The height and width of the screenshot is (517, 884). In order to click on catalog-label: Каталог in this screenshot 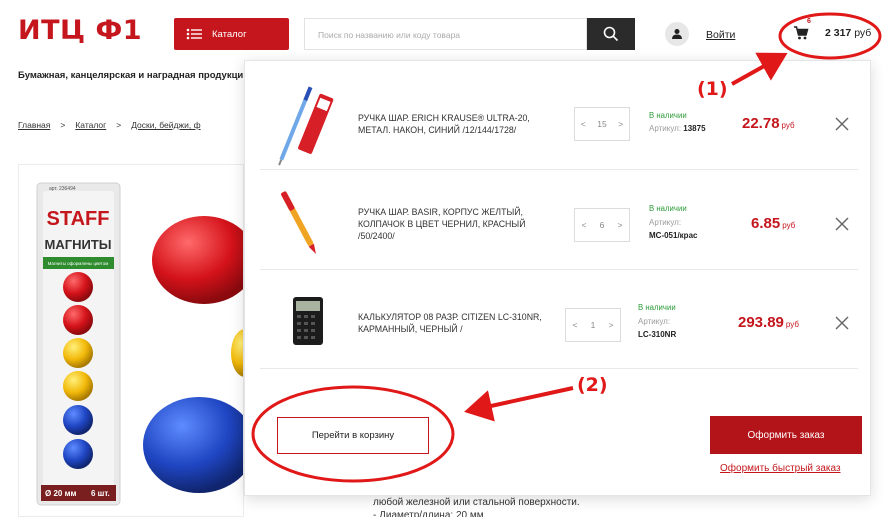, I will do `click(229, 34)`.